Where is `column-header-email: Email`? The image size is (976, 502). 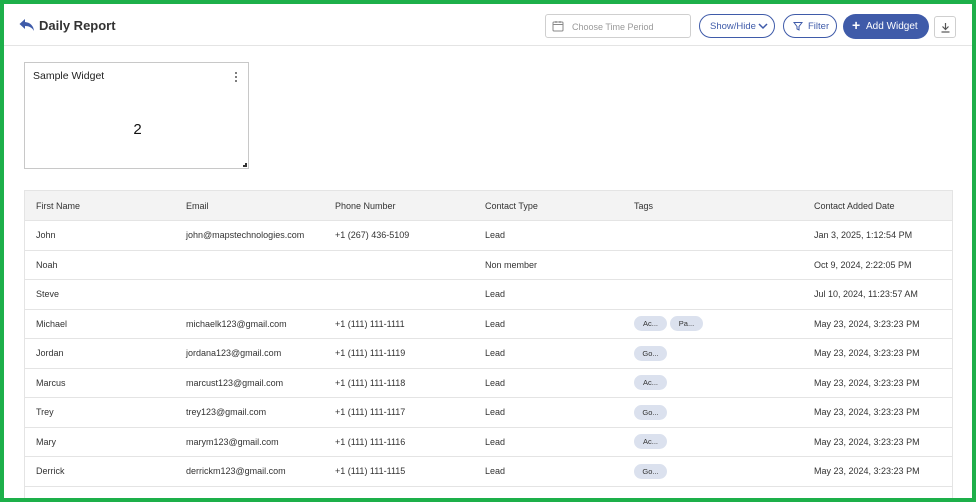 column-header-email: Email is located at coordinates (197, 205).